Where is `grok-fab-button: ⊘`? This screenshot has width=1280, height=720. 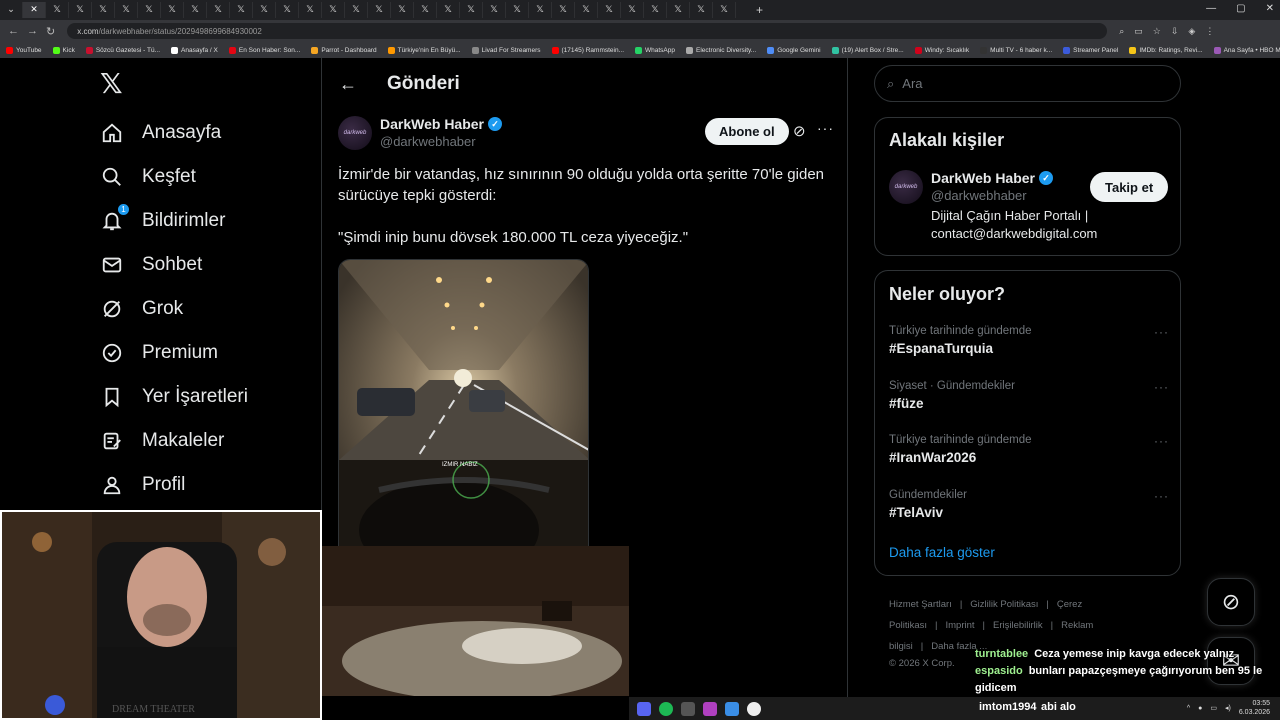 grok-fab-button: ⊘ is located at coordinates (1231, 602).